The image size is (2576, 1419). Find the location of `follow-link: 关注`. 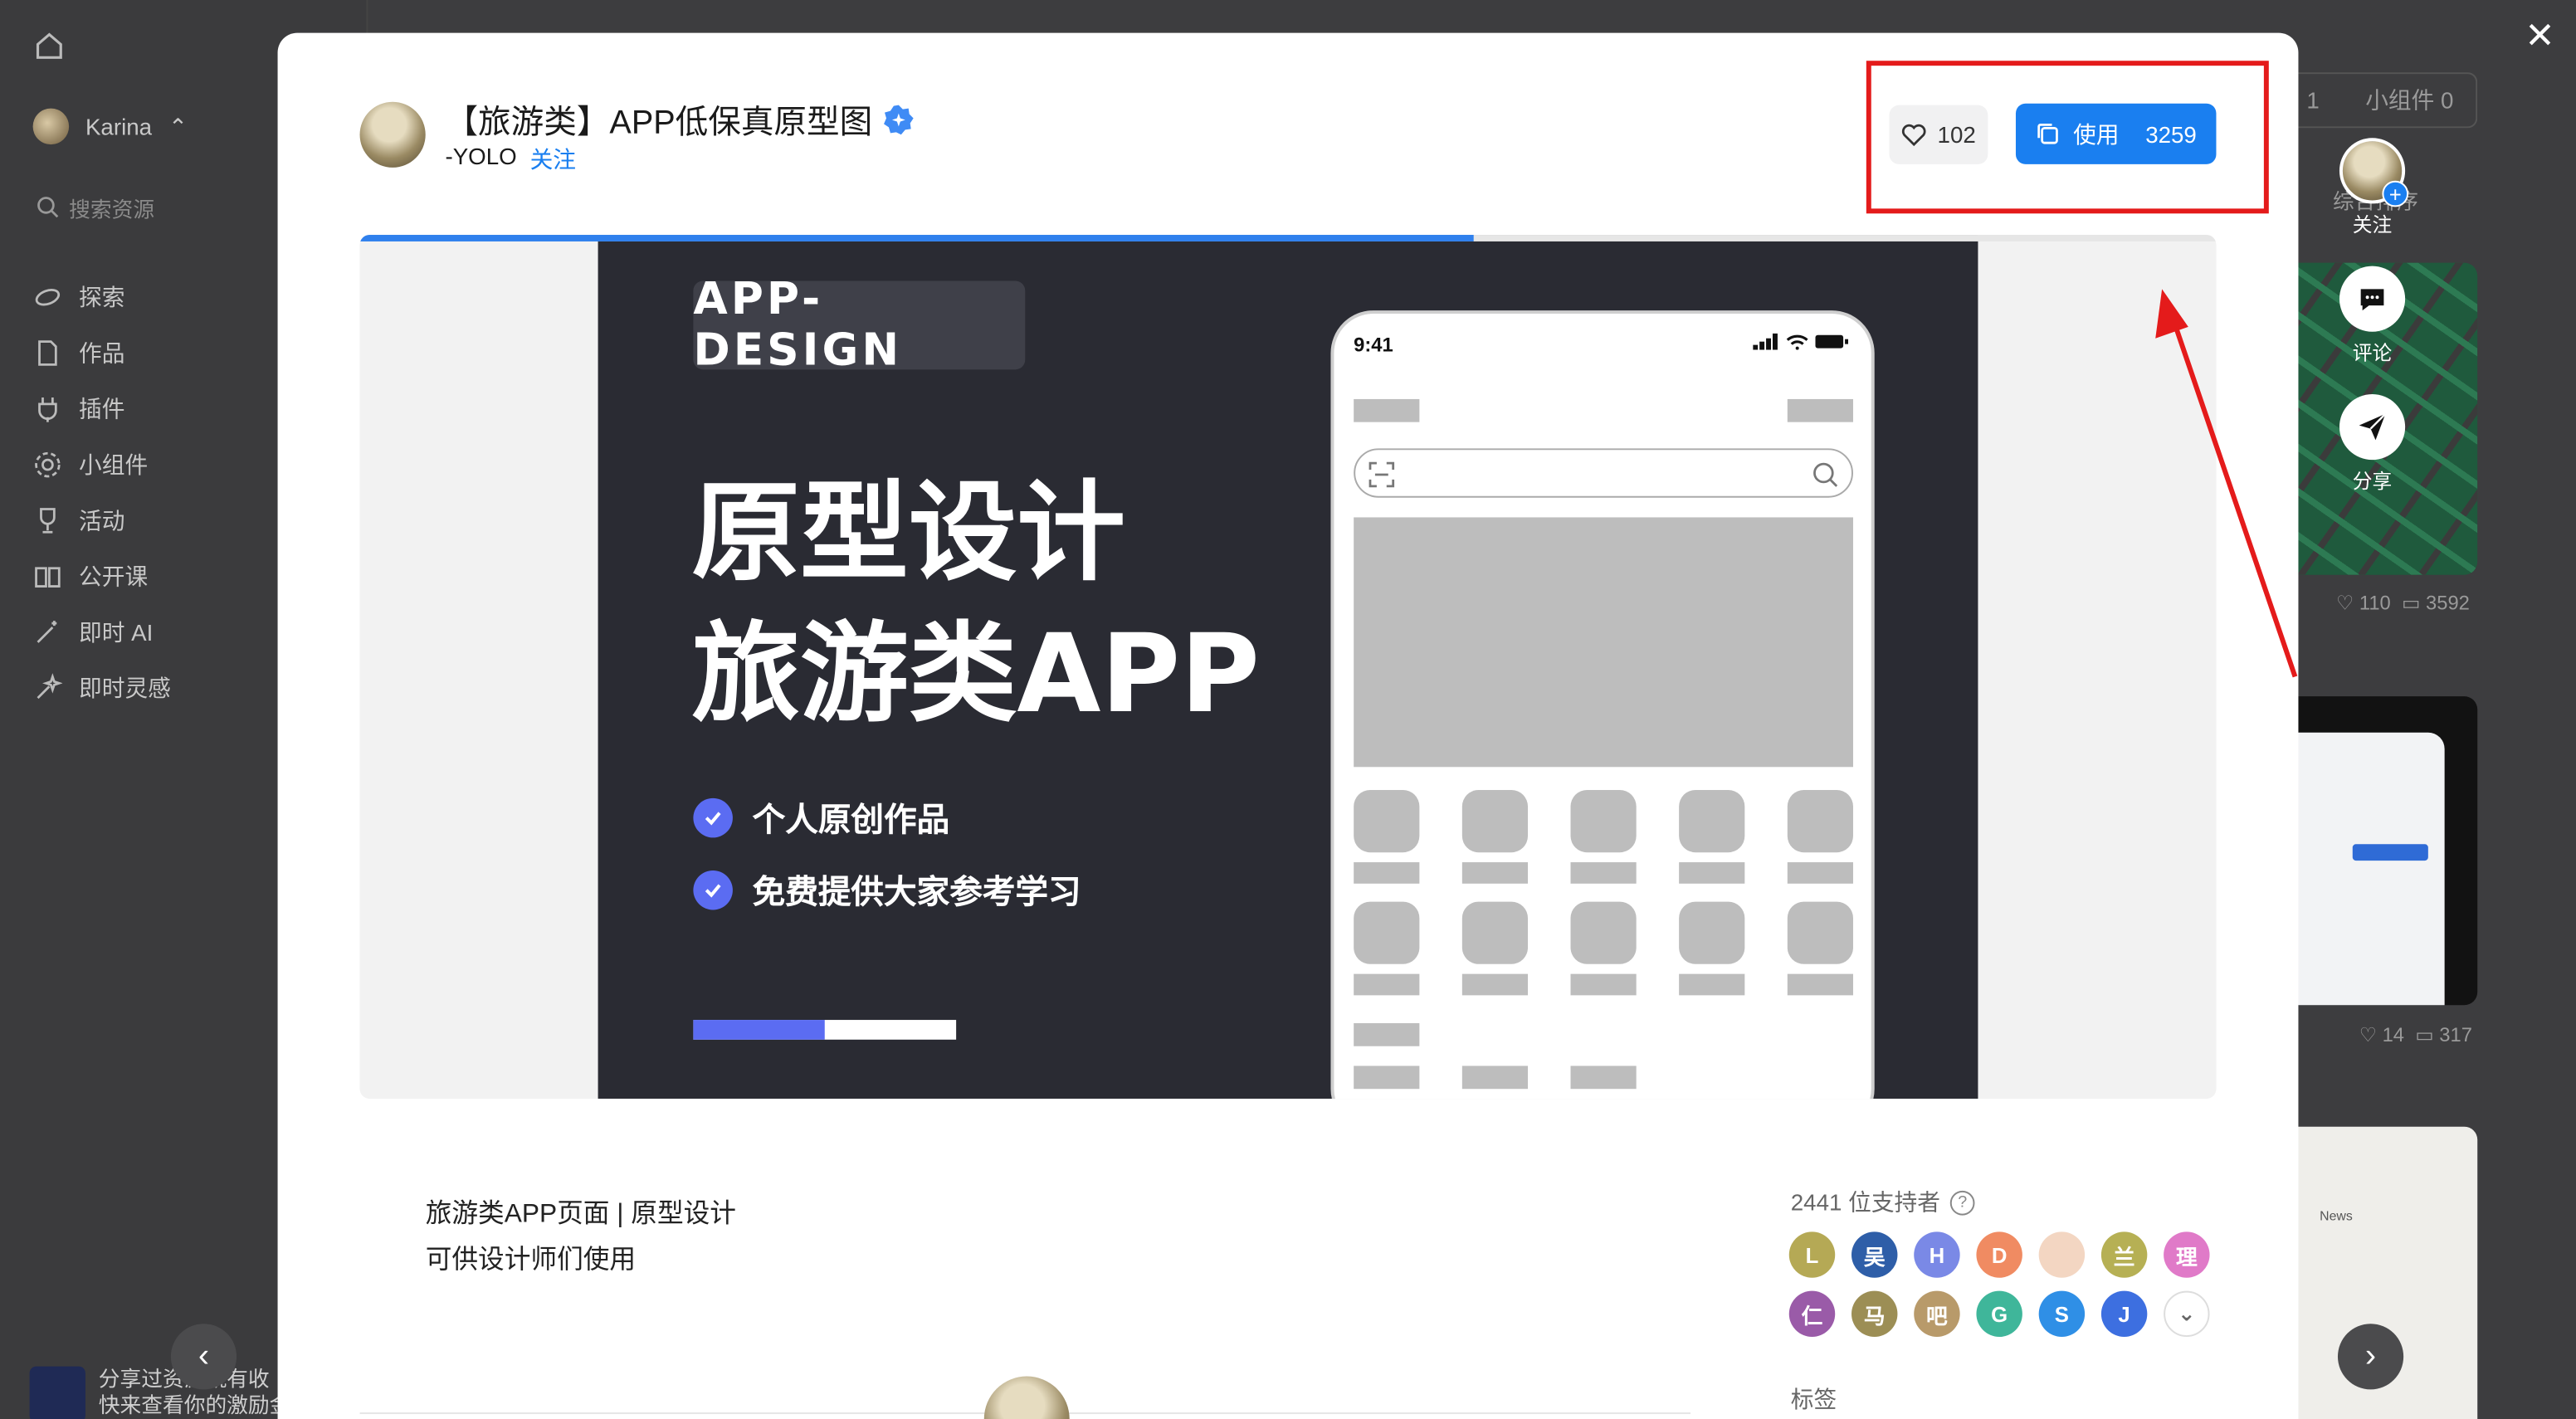

follow-link: 关注 is located at coordinates (553, 159).